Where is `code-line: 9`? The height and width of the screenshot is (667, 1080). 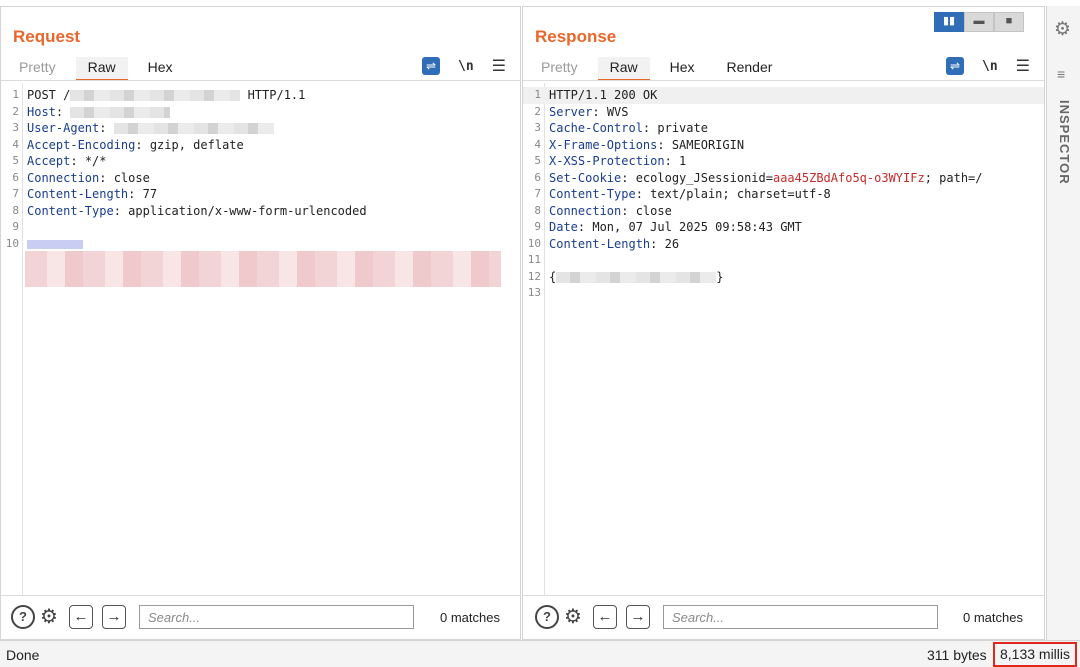 code-line: 9 is located at coordinates (260, 227).